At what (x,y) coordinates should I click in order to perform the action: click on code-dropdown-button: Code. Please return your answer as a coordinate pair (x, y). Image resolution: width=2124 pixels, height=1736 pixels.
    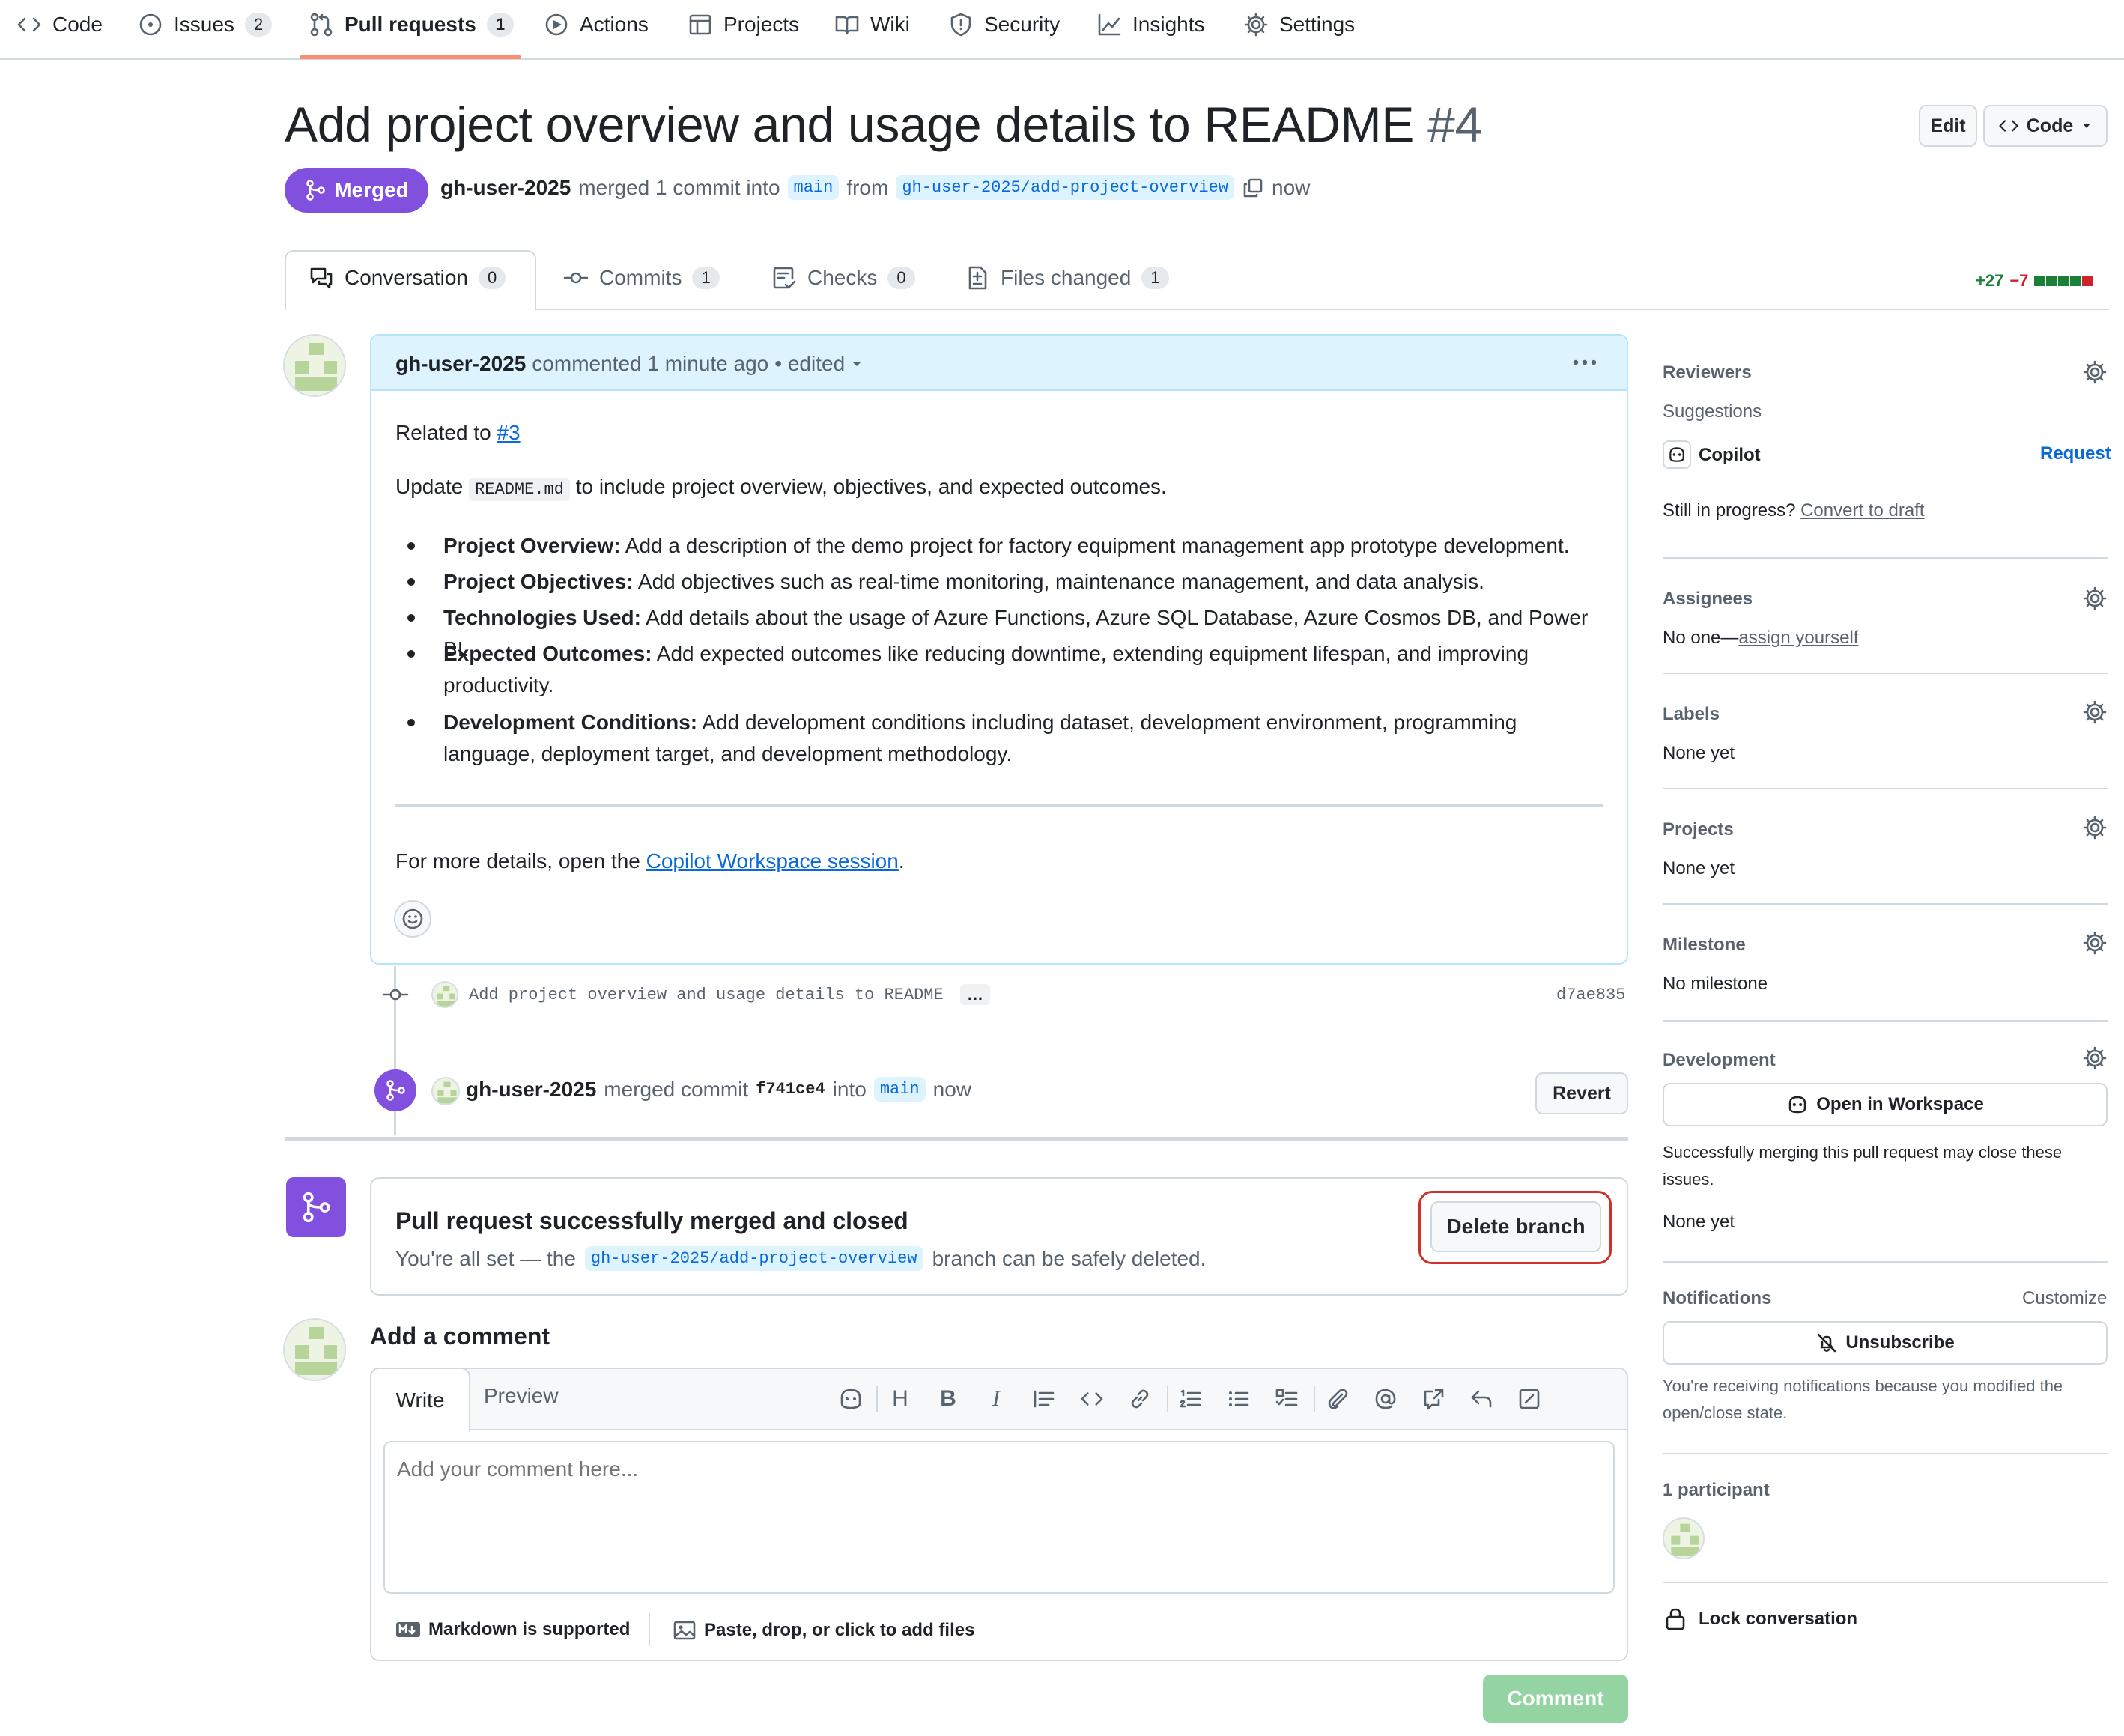
    Looking at the image, I should click on (2045, 126).